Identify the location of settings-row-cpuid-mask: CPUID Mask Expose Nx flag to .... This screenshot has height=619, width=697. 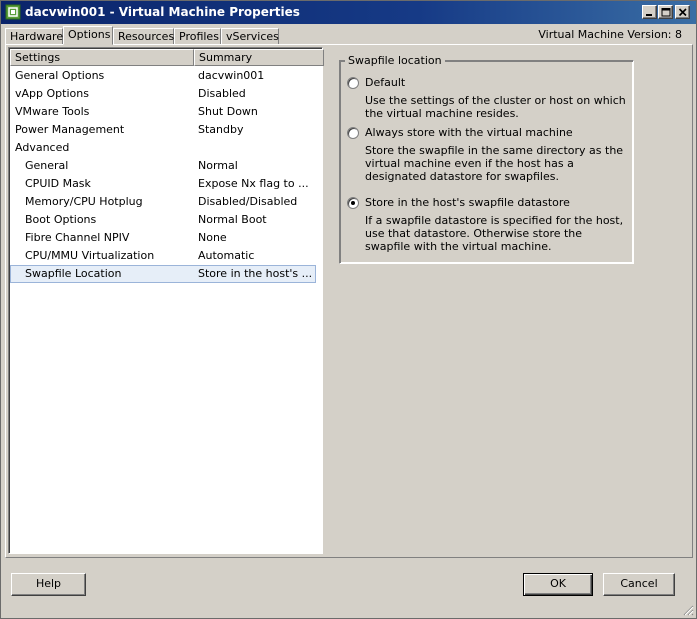
(166, 184).